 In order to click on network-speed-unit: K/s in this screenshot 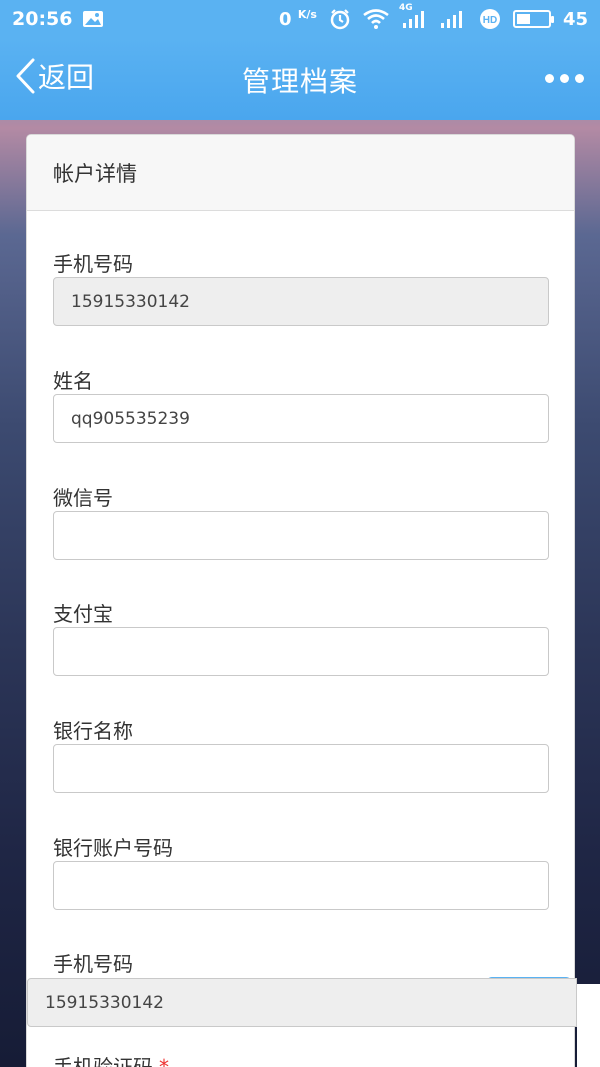, I will do `click(307, 14)`.